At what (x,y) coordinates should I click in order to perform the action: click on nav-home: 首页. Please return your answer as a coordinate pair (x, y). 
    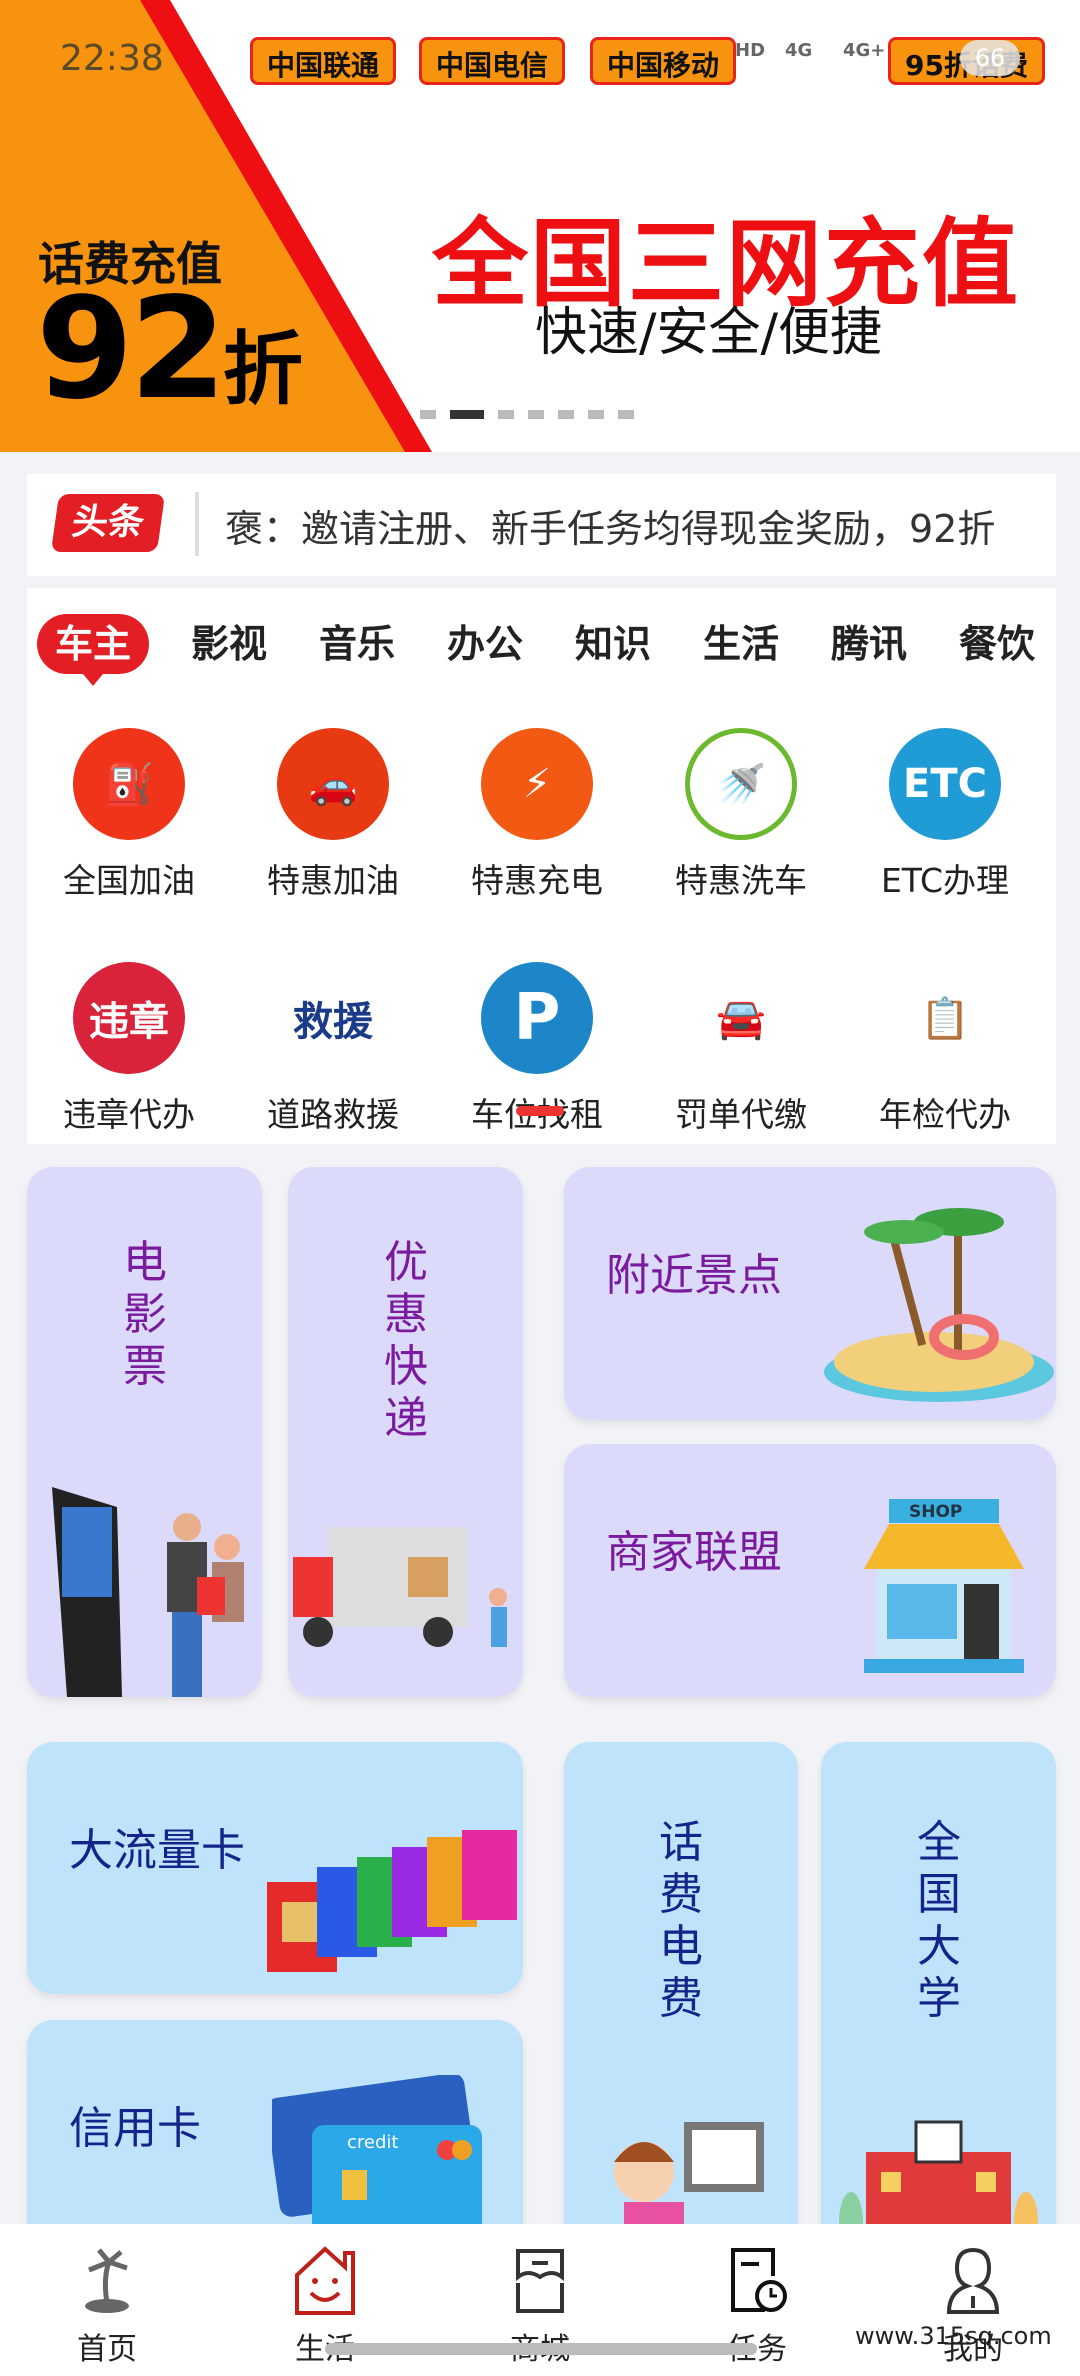
    Looking at the image, I should click on (107, 2307).